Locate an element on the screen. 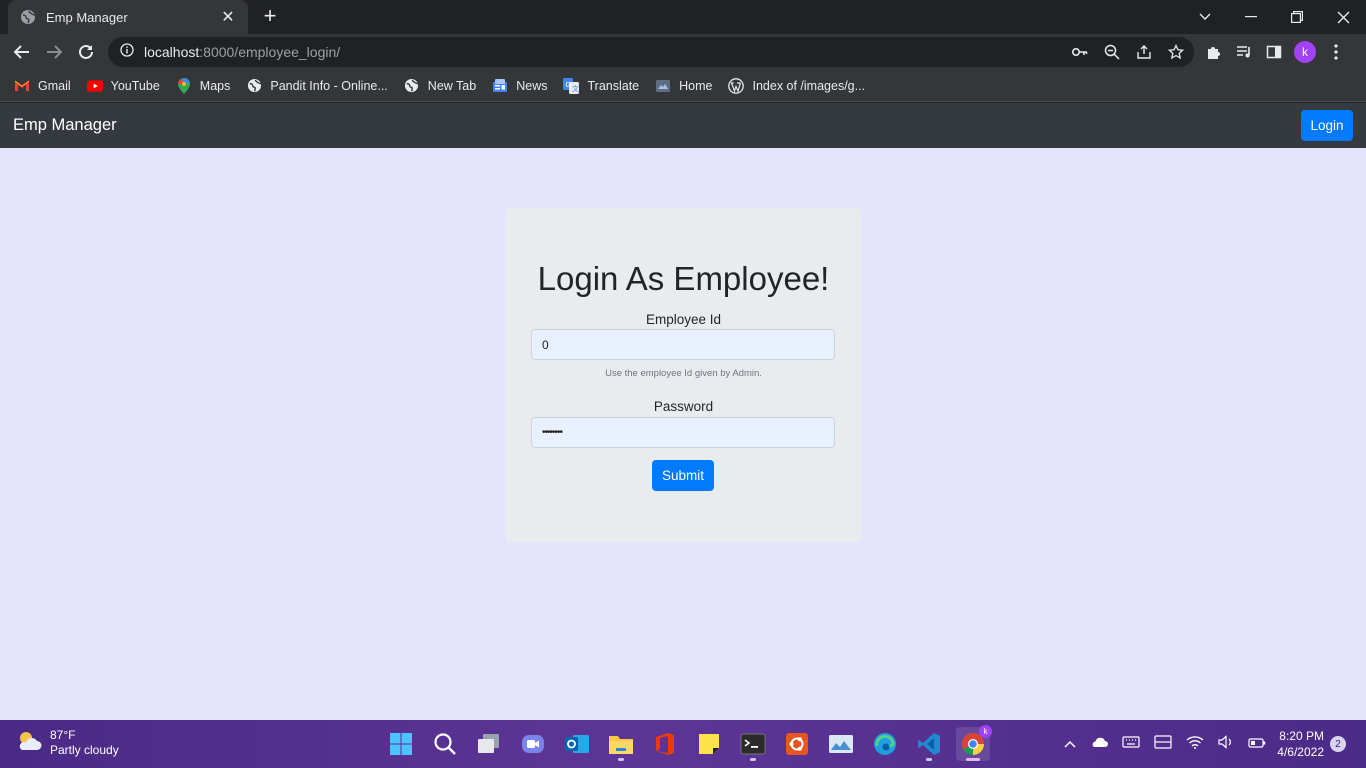 The image size is (1366, 768). teams-chat-icon is located at coordinates (533, 744).